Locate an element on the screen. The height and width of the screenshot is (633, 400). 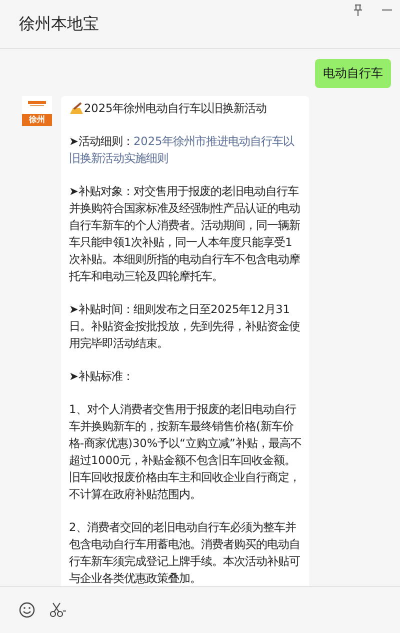
paragraph: ➤补贴标准： is located at coordinates (101, 377).